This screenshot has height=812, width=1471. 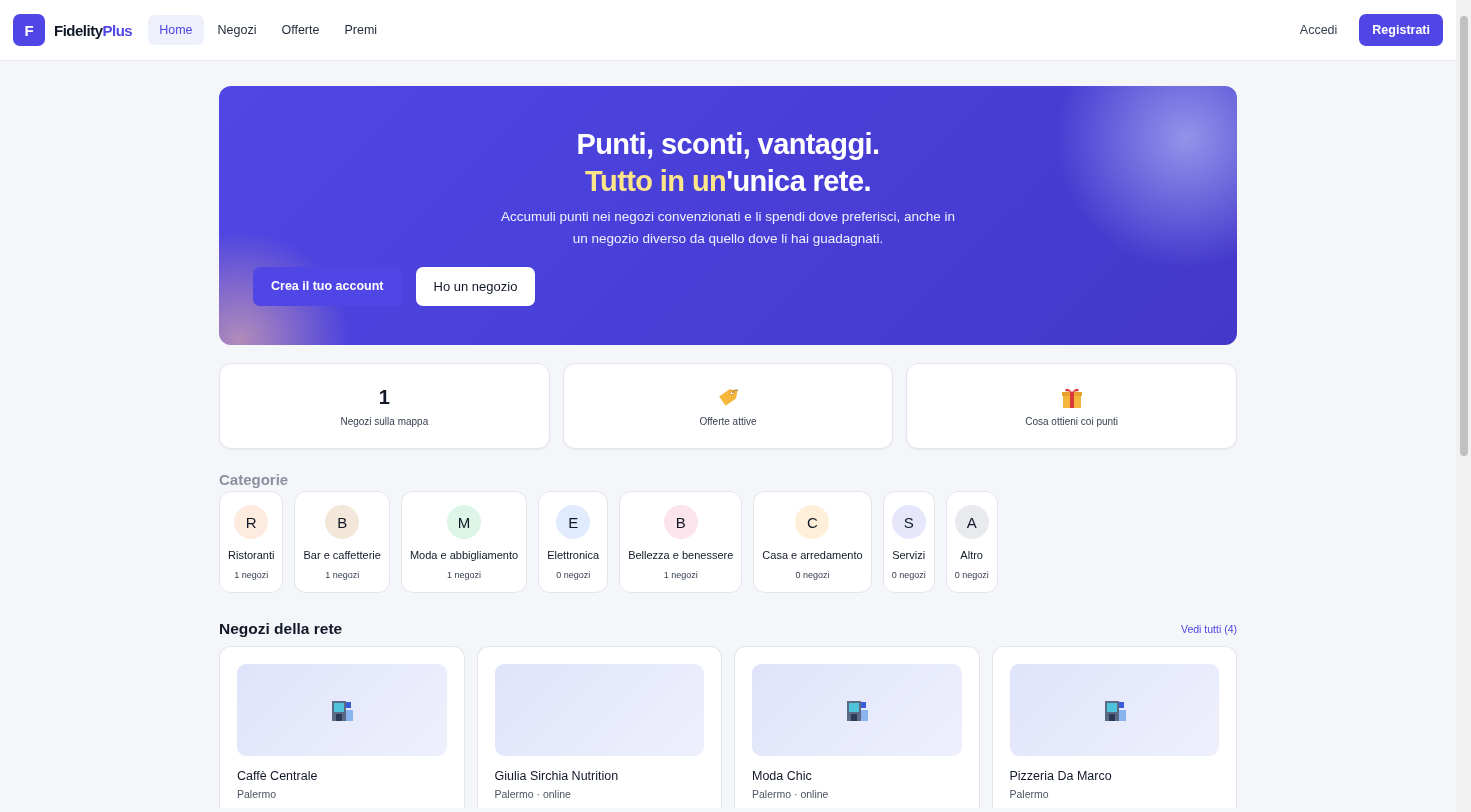 I want to click on store-card: Moda Chic Palermo · online, so click(x=857, y=727).